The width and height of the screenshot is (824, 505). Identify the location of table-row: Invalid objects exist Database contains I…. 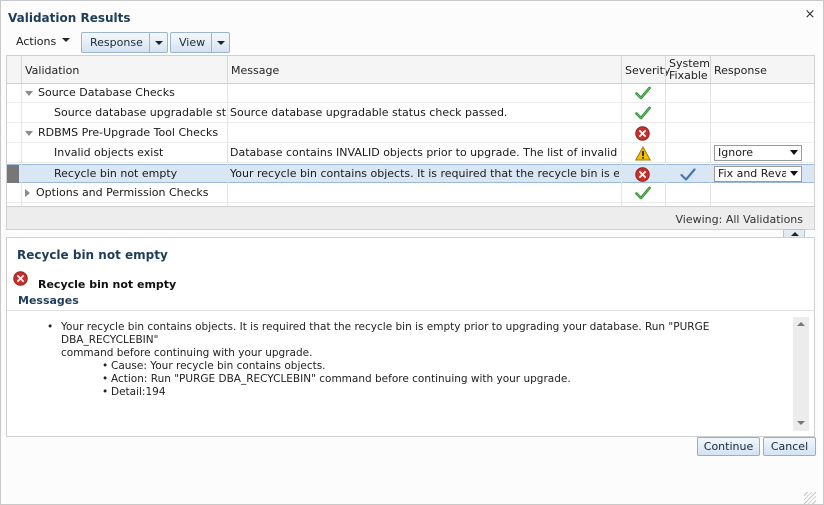
(410, 153).